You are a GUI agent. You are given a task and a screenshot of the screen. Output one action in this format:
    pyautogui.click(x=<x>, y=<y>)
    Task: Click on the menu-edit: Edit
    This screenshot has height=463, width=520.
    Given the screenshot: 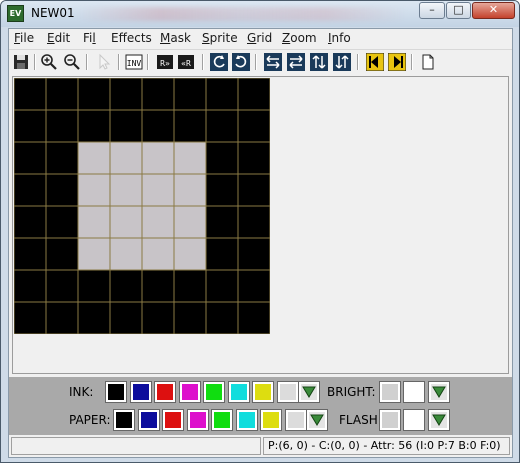 What is the action you would take?
    pyautogui.click(x=58, y=38)
    